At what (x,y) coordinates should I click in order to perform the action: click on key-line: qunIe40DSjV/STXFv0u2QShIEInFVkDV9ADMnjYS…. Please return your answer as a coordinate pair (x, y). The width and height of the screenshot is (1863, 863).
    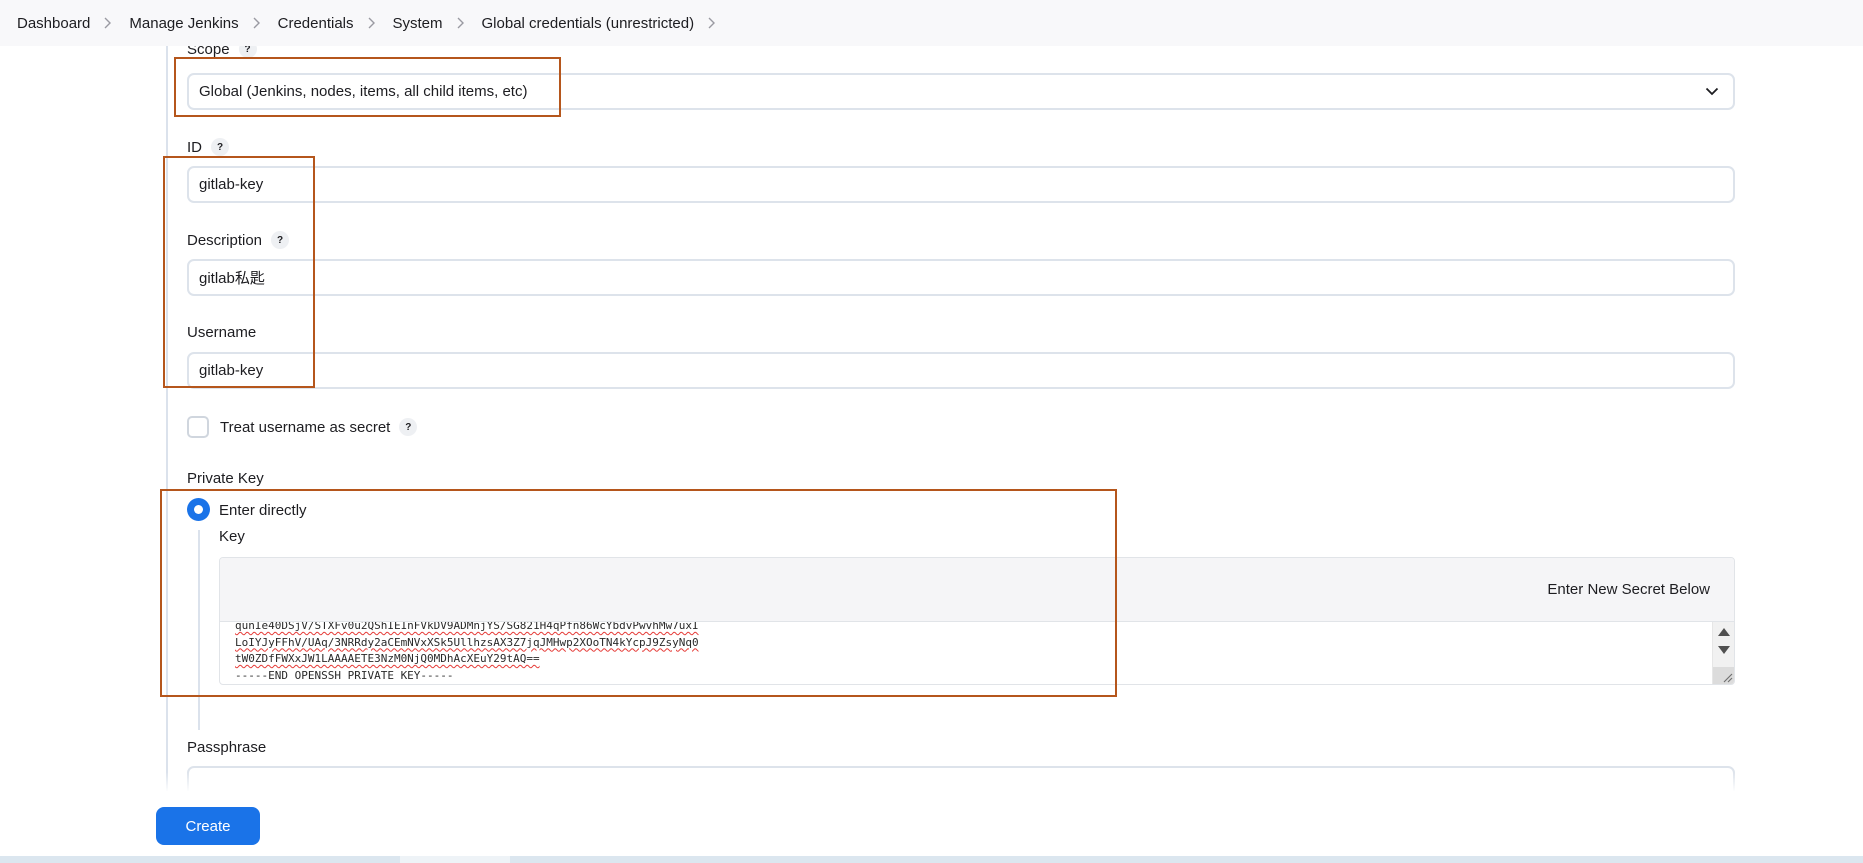
    Looking at the image, I should click on (467, 627).